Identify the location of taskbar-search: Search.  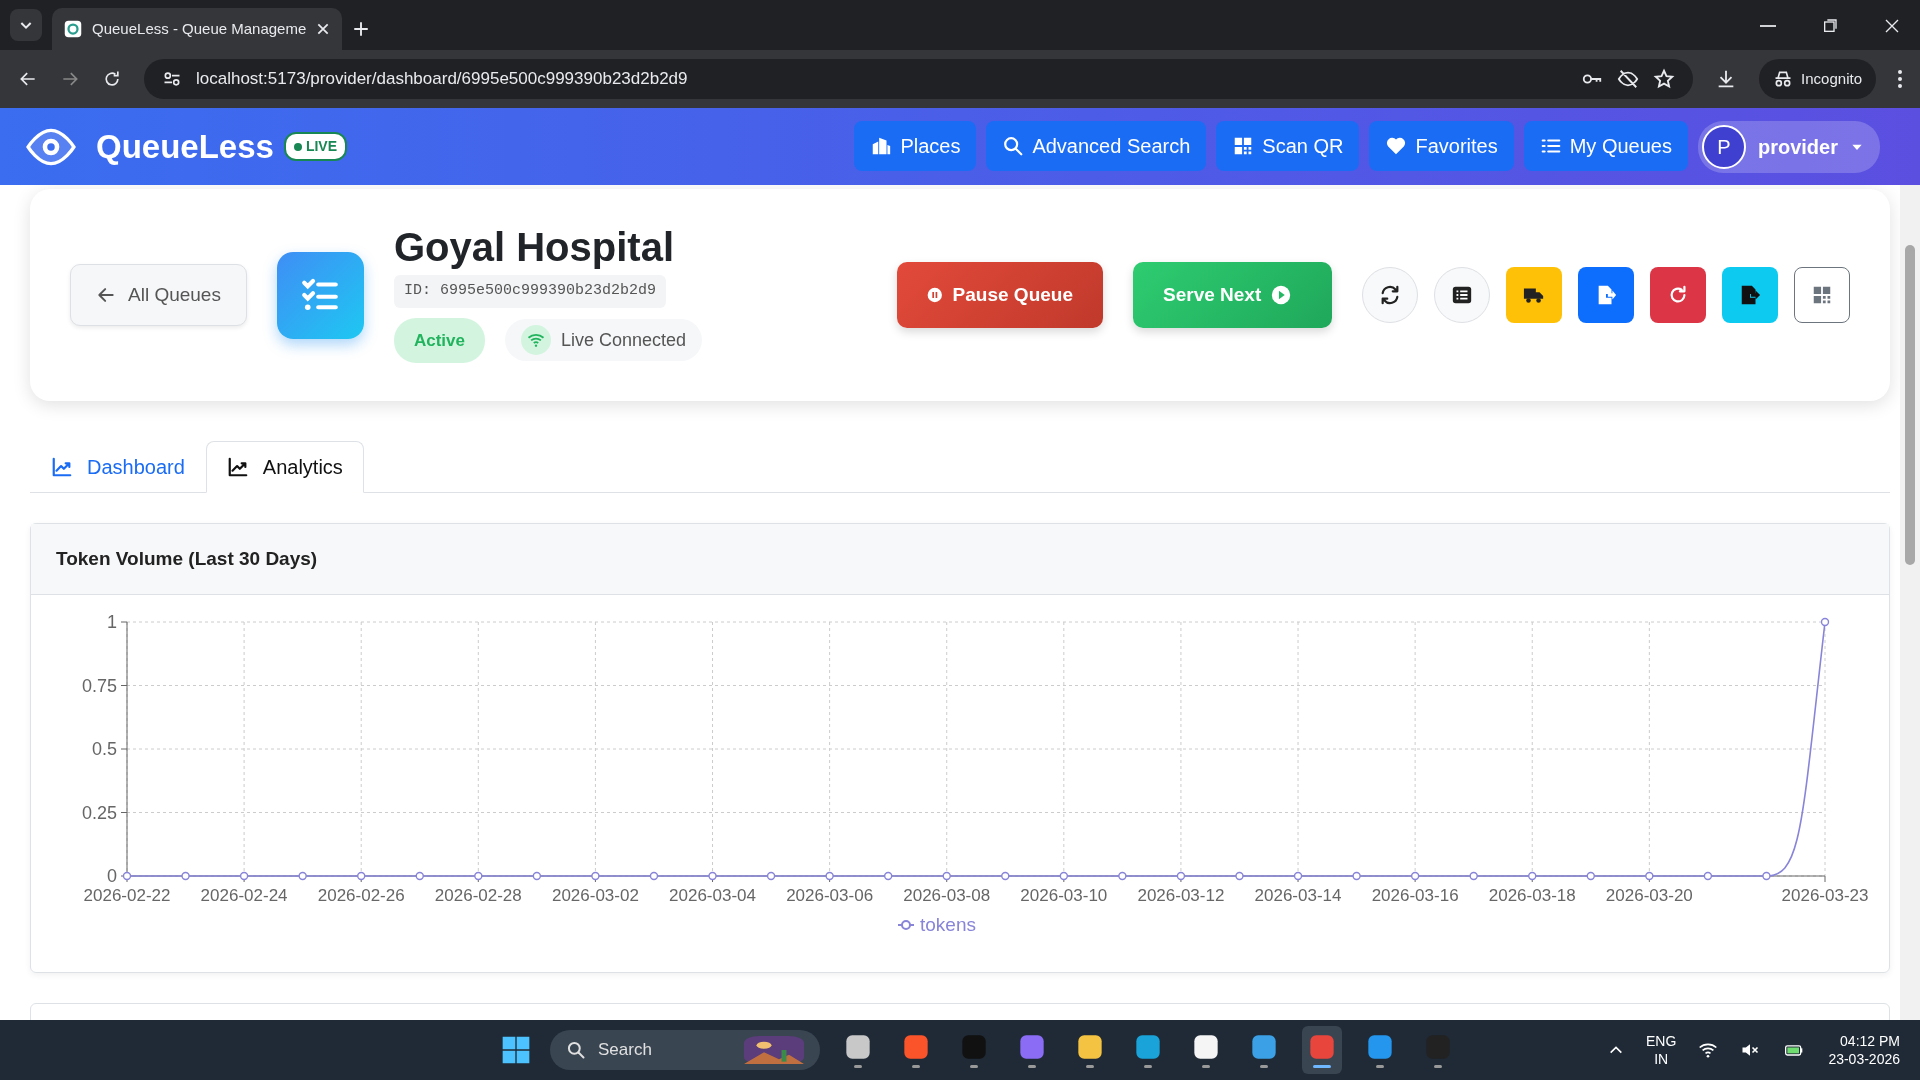
(685, 1050).